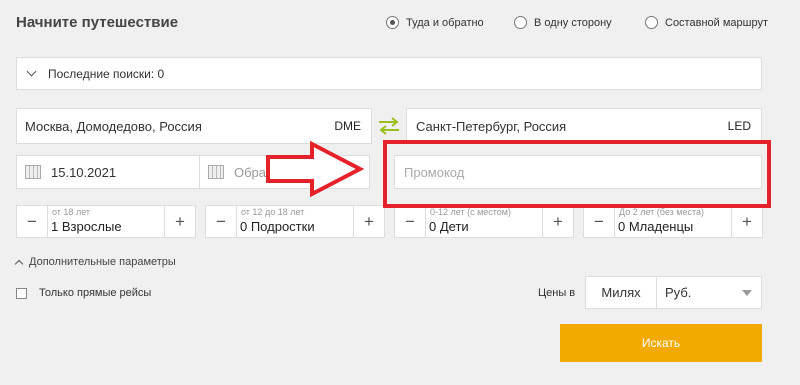 Image resolution: width=800 pixels, height=385 pixels. I want to click on infants-count: До 2 лет (без места) 0 Младенцы, so click(673, 221).